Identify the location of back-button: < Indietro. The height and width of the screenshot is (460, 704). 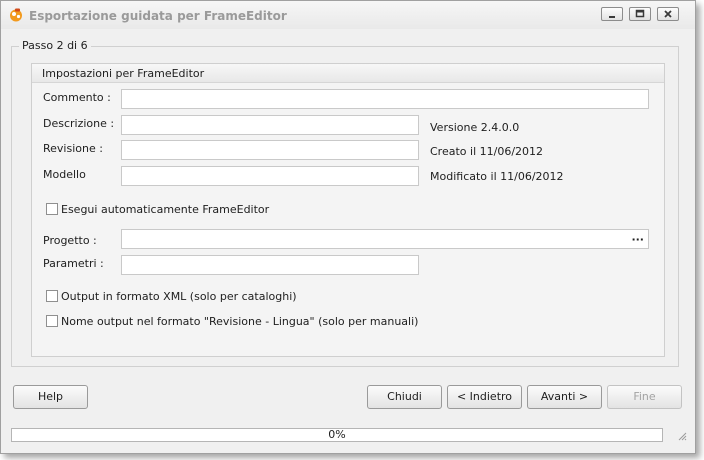
(484, 397).